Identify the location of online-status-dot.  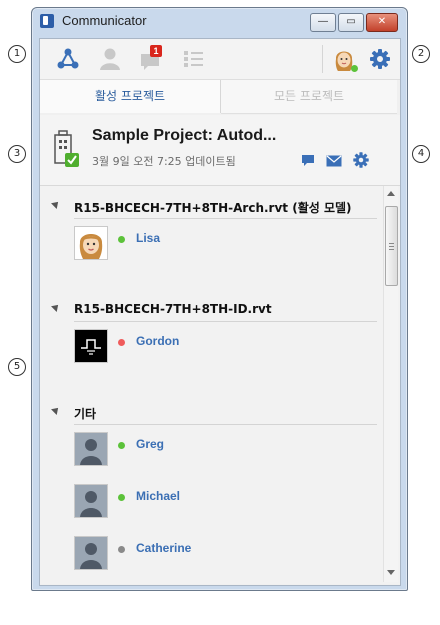
(354, 68).